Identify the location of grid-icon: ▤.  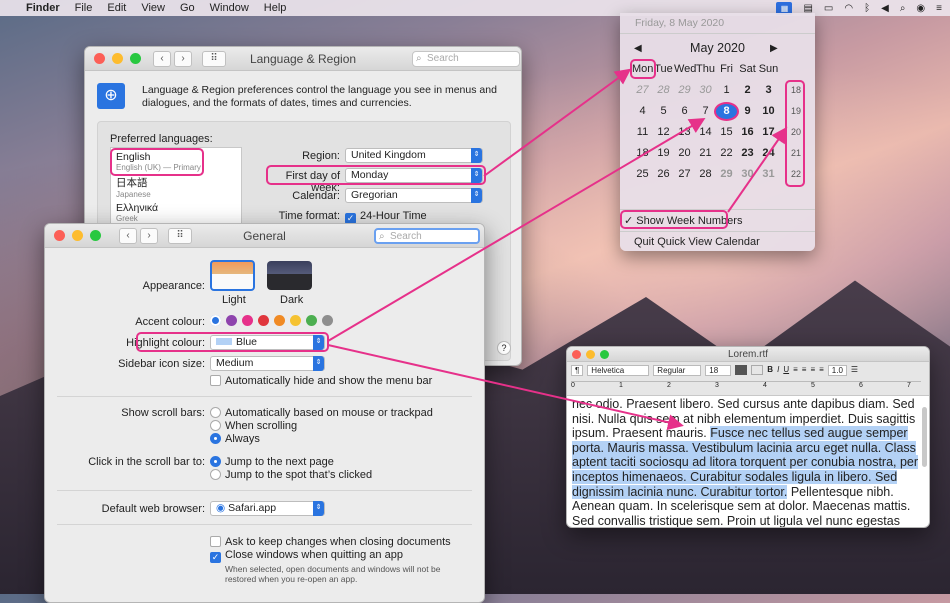
(807, 8).